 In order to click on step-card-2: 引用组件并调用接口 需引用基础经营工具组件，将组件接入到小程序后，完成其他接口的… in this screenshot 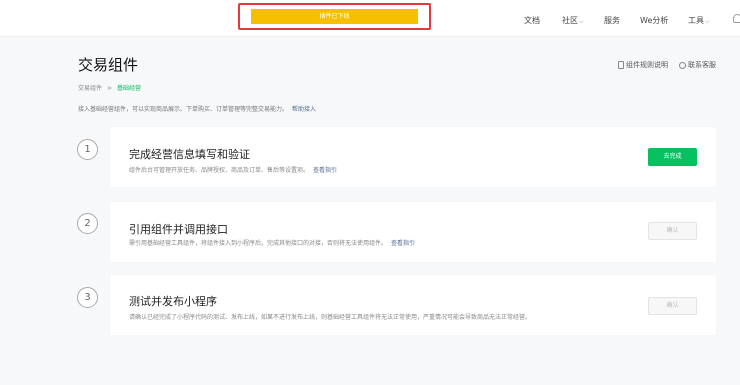, I will do `click(413, 232)`.